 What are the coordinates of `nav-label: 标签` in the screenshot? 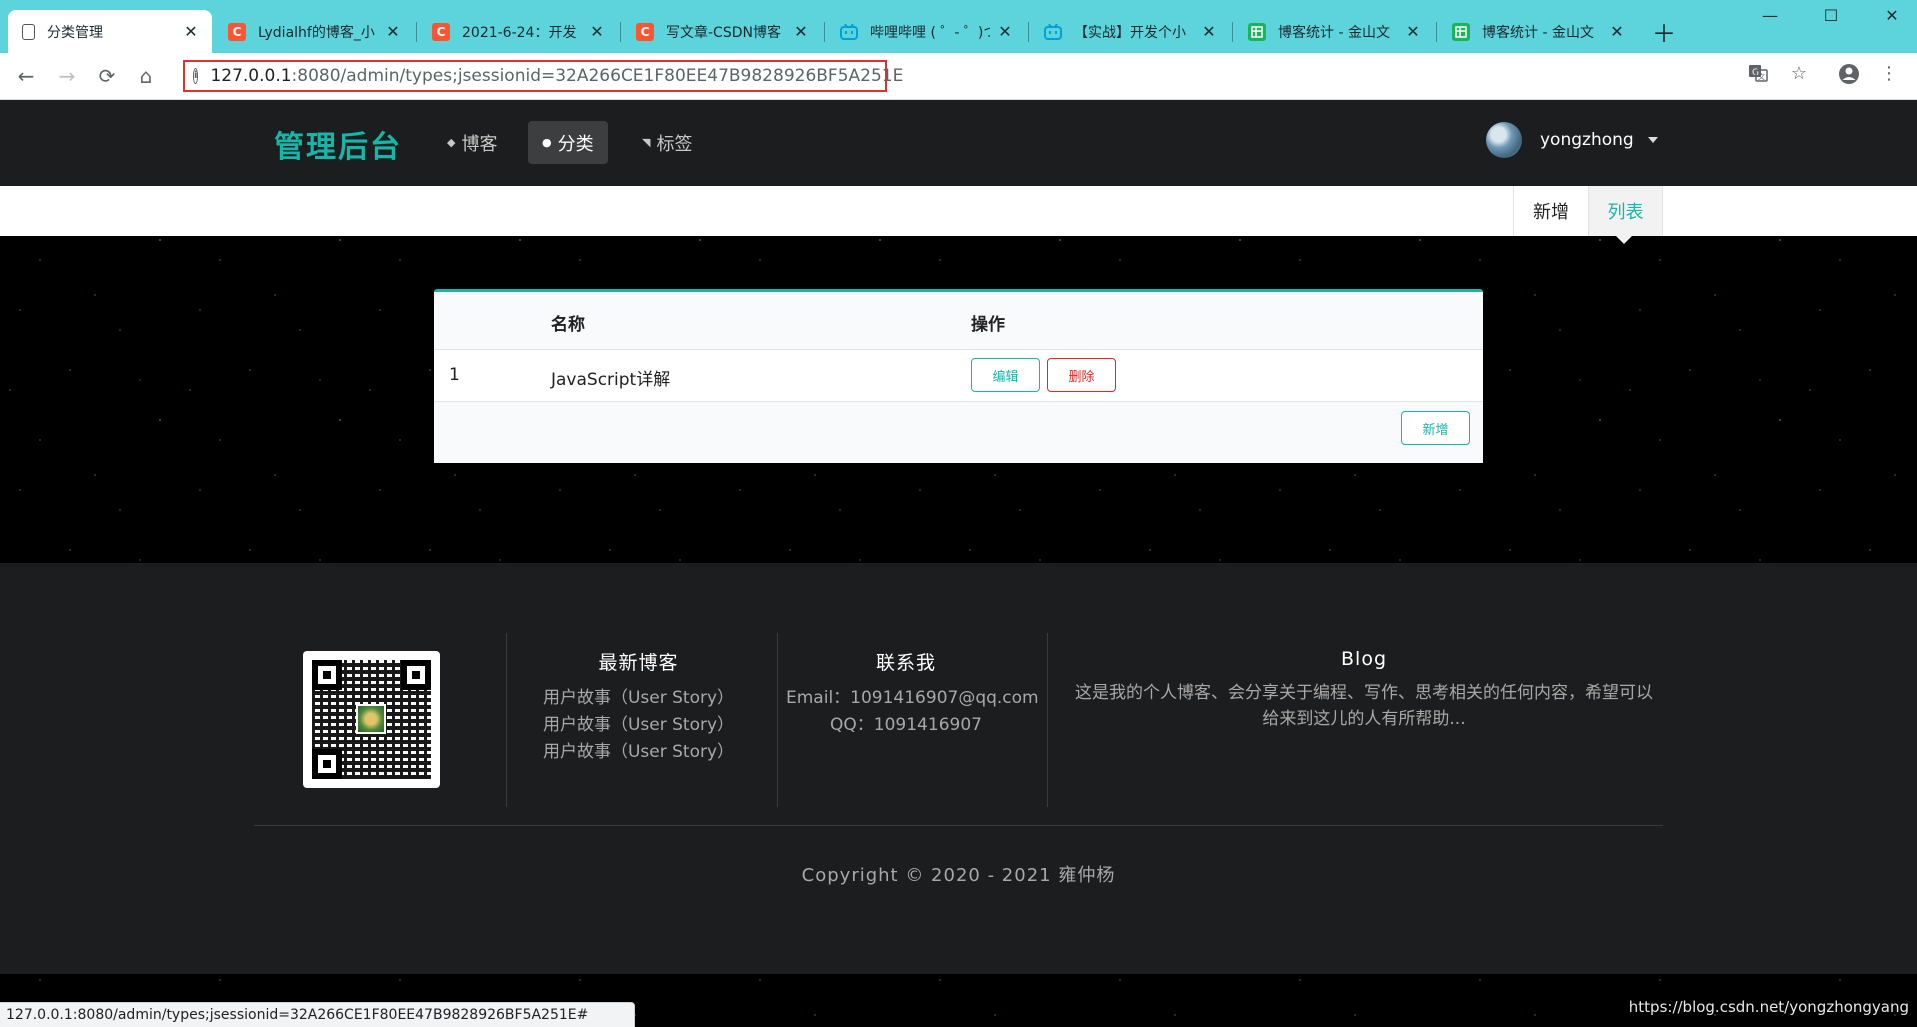 It's located at (674, 144).